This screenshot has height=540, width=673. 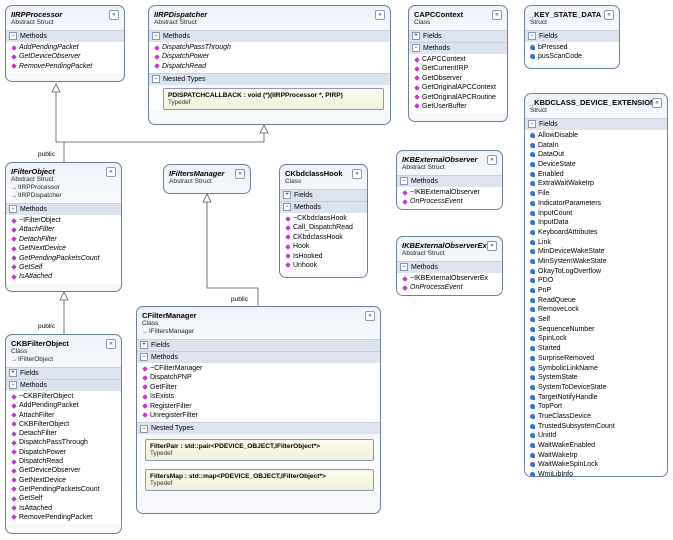 What do you see at coordinates (596, 281) in the screenshot?
I see `field-item: PDO` at bounding box center [596, 281].